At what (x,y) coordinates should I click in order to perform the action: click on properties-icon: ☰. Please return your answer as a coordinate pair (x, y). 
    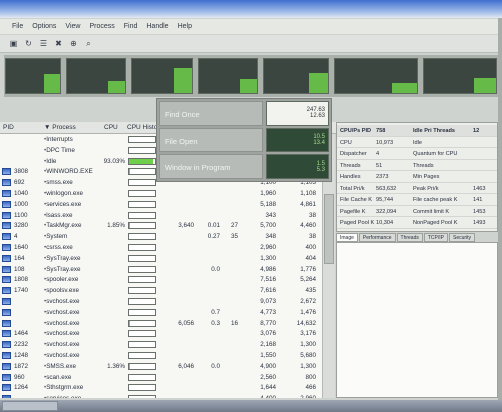
    Looking at the image, I should click on (43, 43).